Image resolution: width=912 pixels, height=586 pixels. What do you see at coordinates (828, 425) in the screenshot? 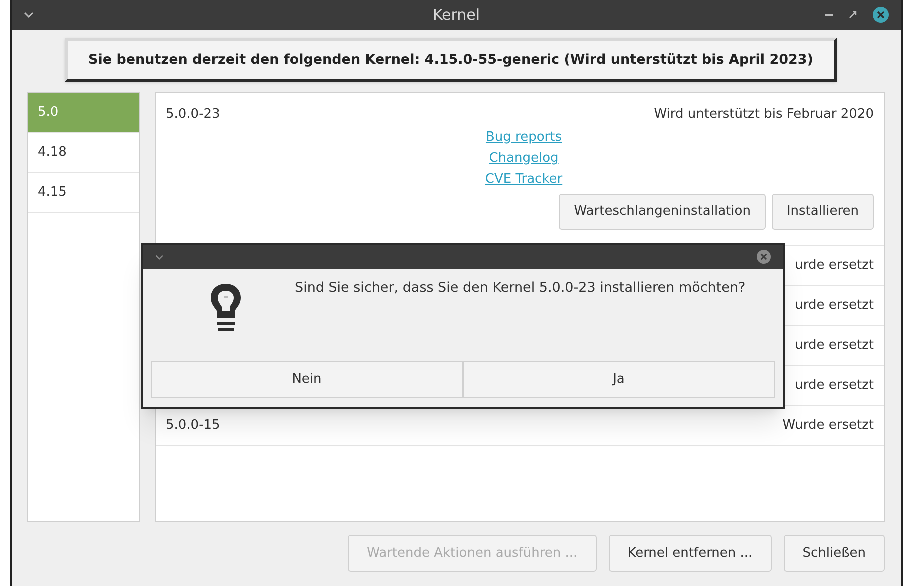
I see `kernel-status: Wurde ersetzt` at bounding box center [828, 425].